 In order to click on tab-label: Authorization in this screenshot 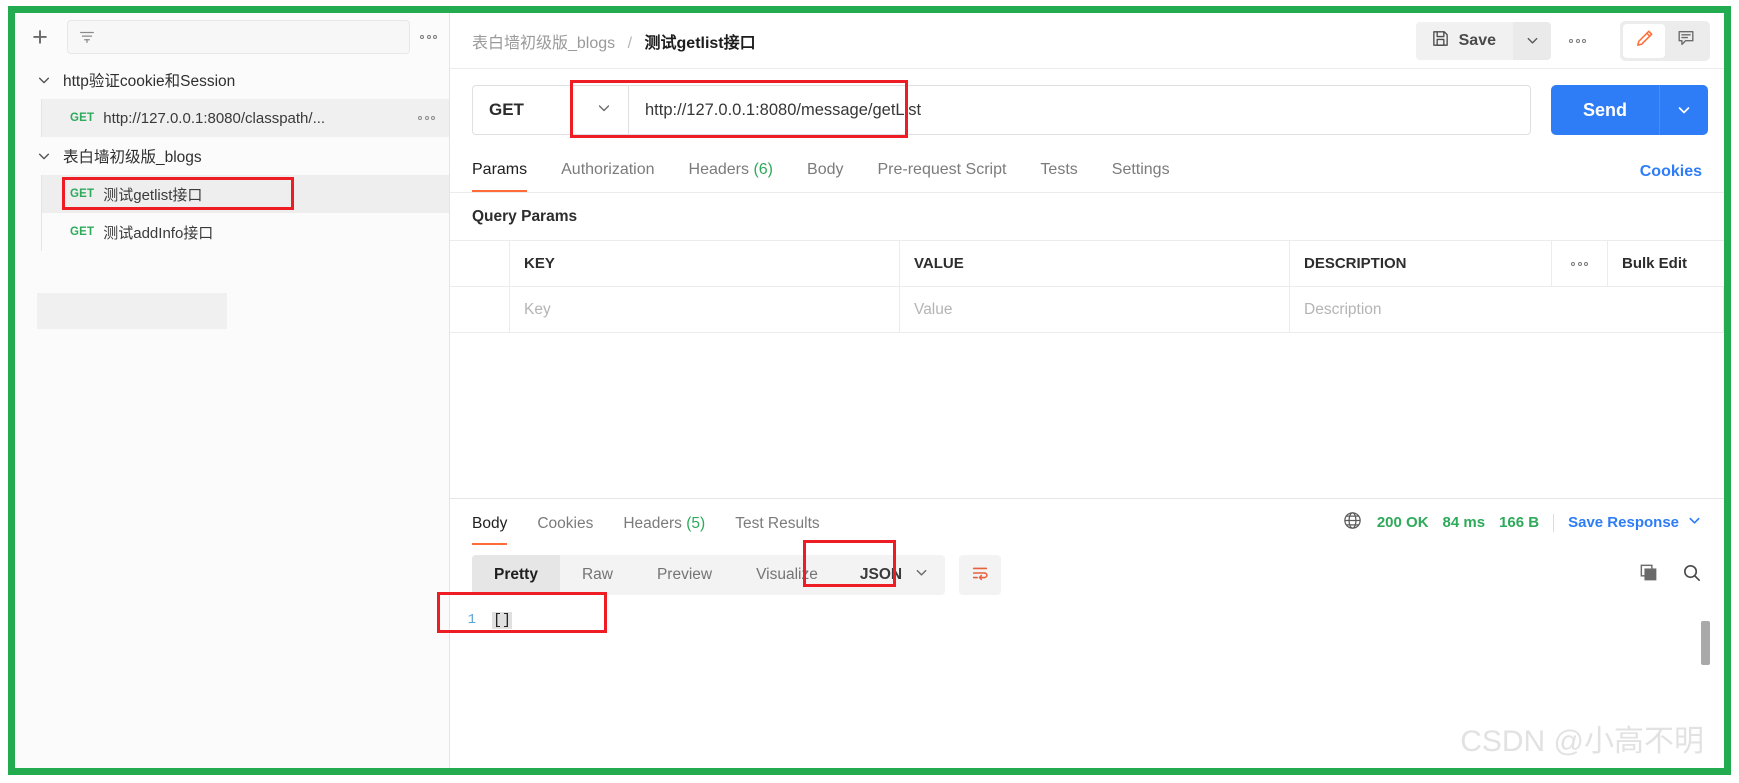, I will do `click(608, 169)`.